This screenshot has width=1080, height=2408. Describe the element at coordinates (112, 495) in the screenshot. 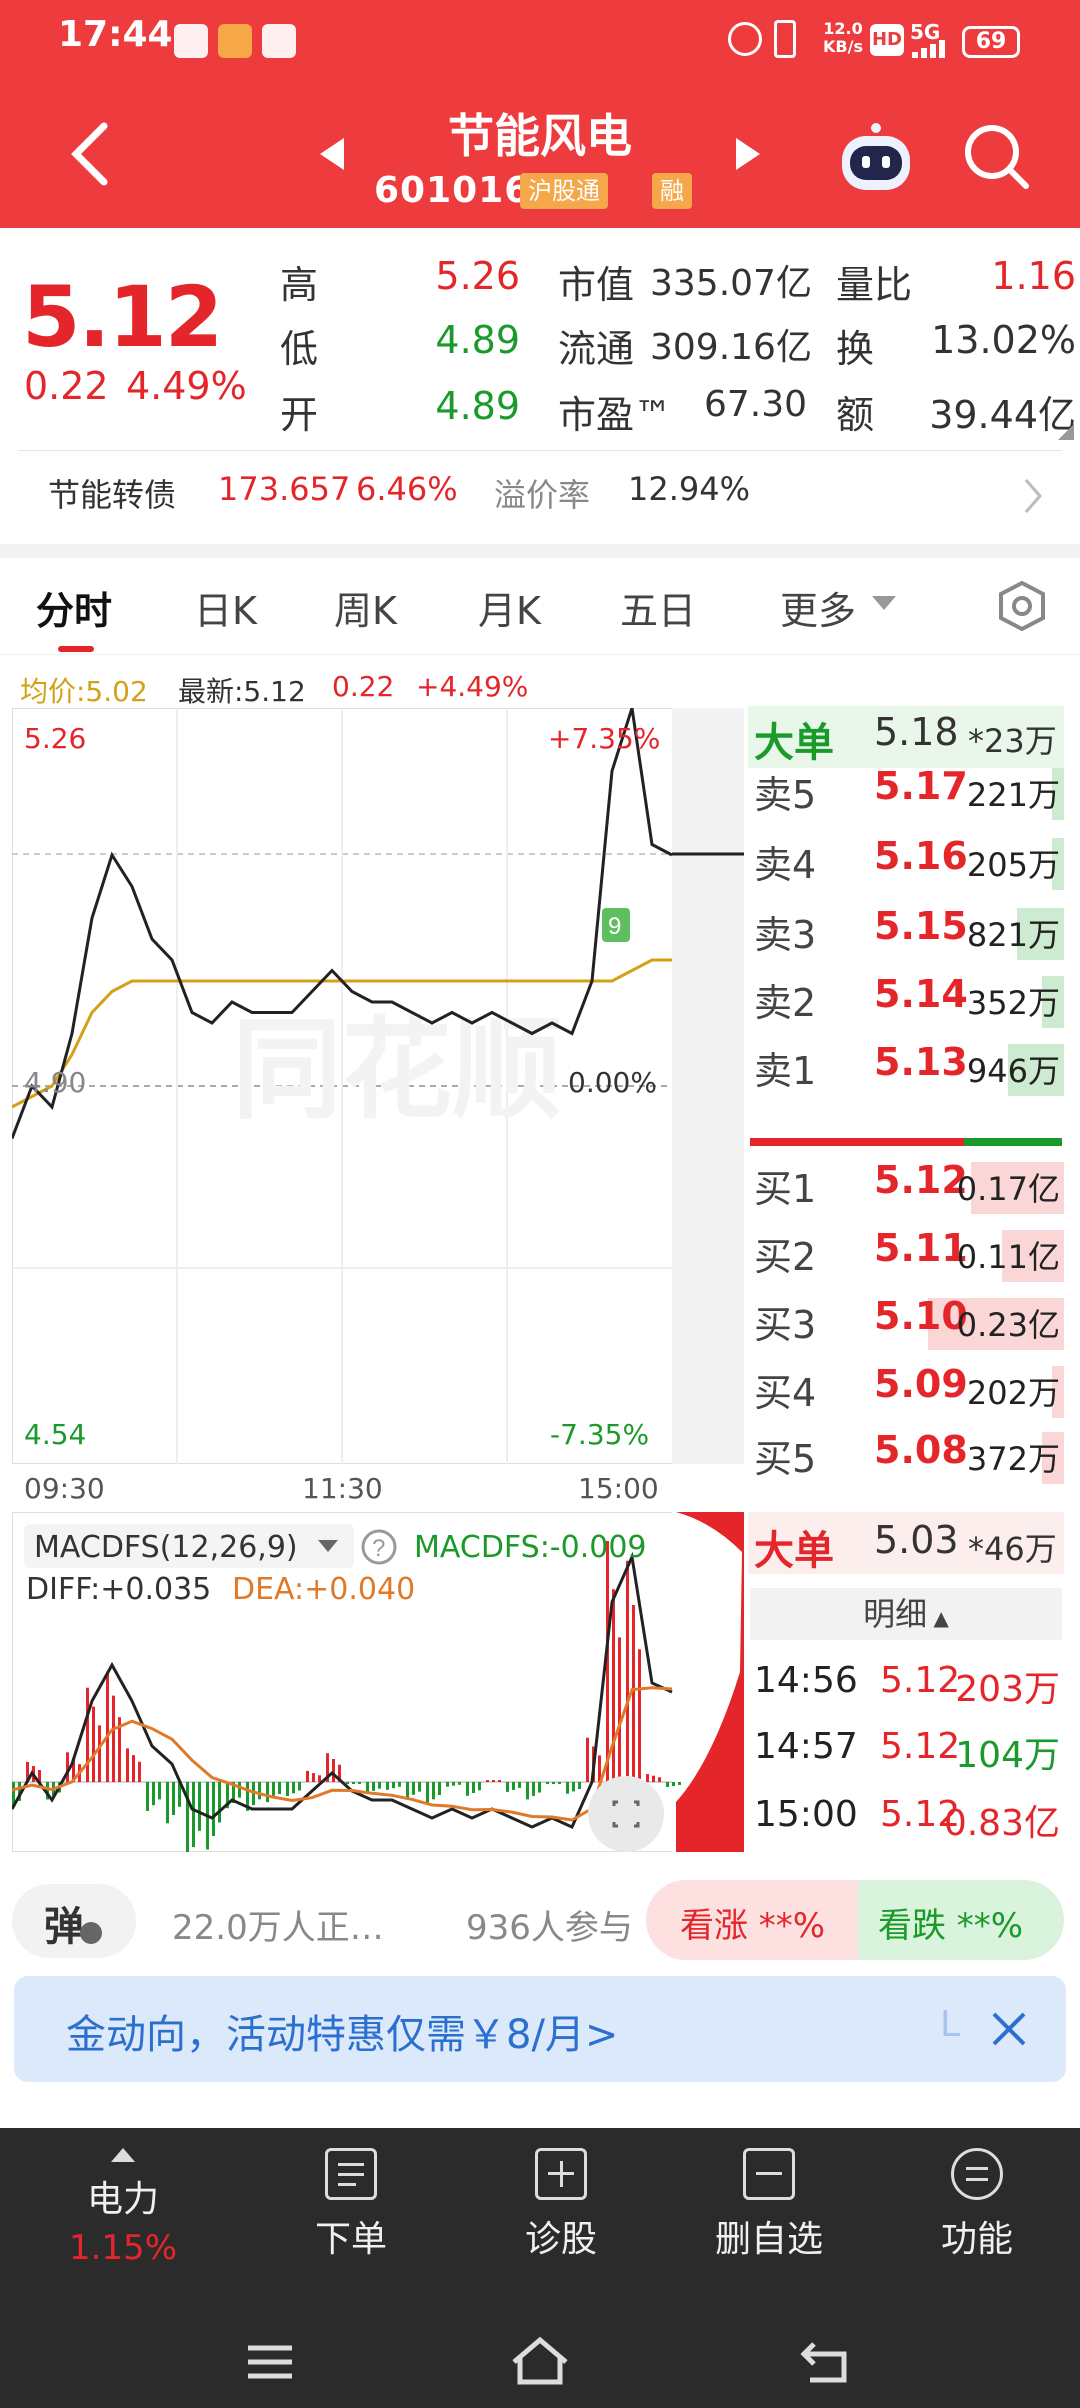

I see `bond-name: 节能转债` at that location.